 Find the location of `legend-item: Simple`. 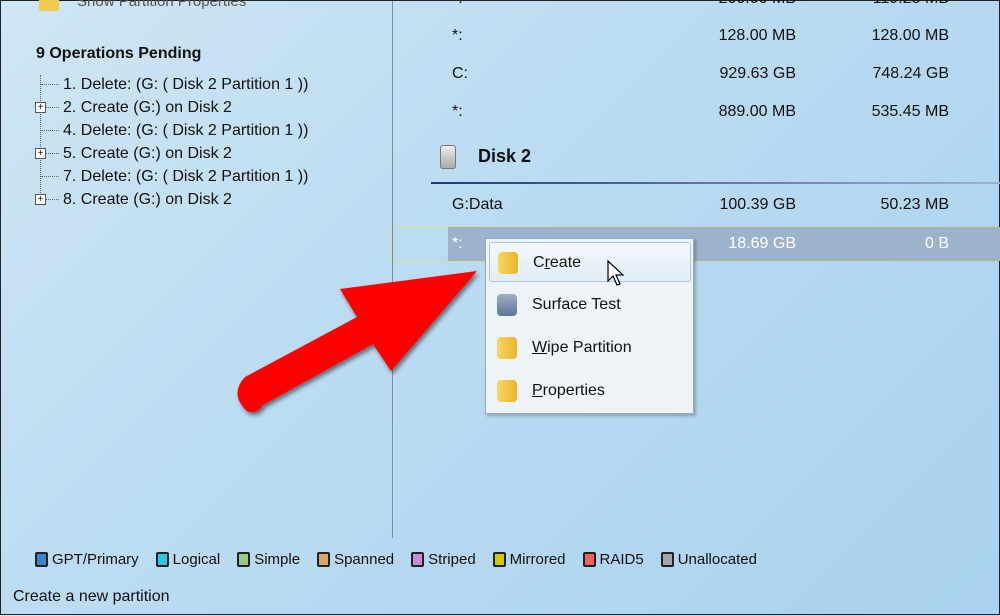

legend-item: Simple is located at coordinates (268, 559).